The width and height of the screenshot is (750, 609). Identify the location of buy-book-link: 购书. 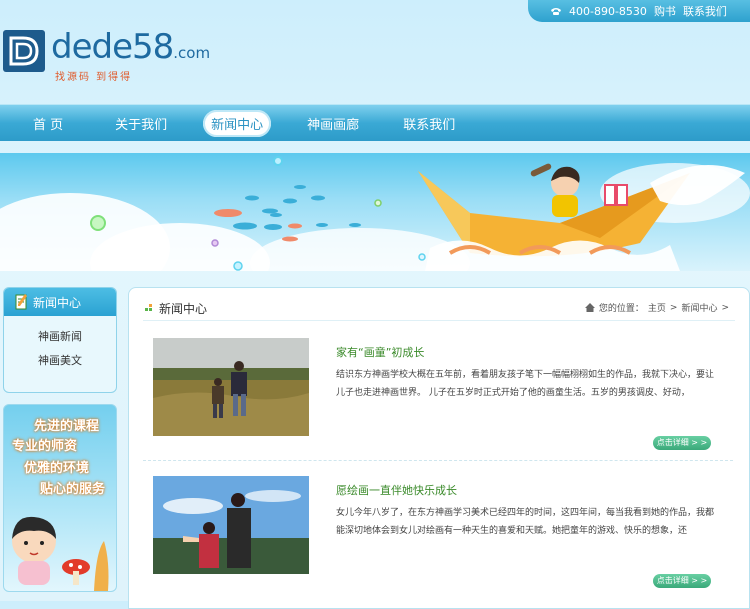
(665, 11).